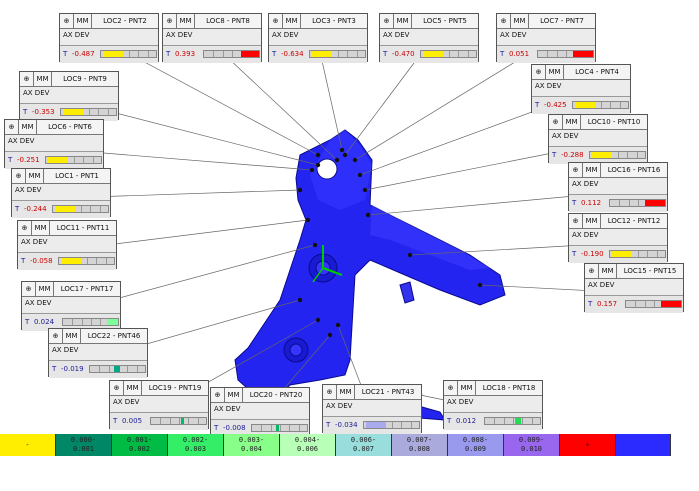  What do you see at coordinates (372, 409) in the screenshot?
I see `dimension-label: ⊕ MM LOC21 - PNT43 AX DEV T -0.034` at bounding box center [372, 409].